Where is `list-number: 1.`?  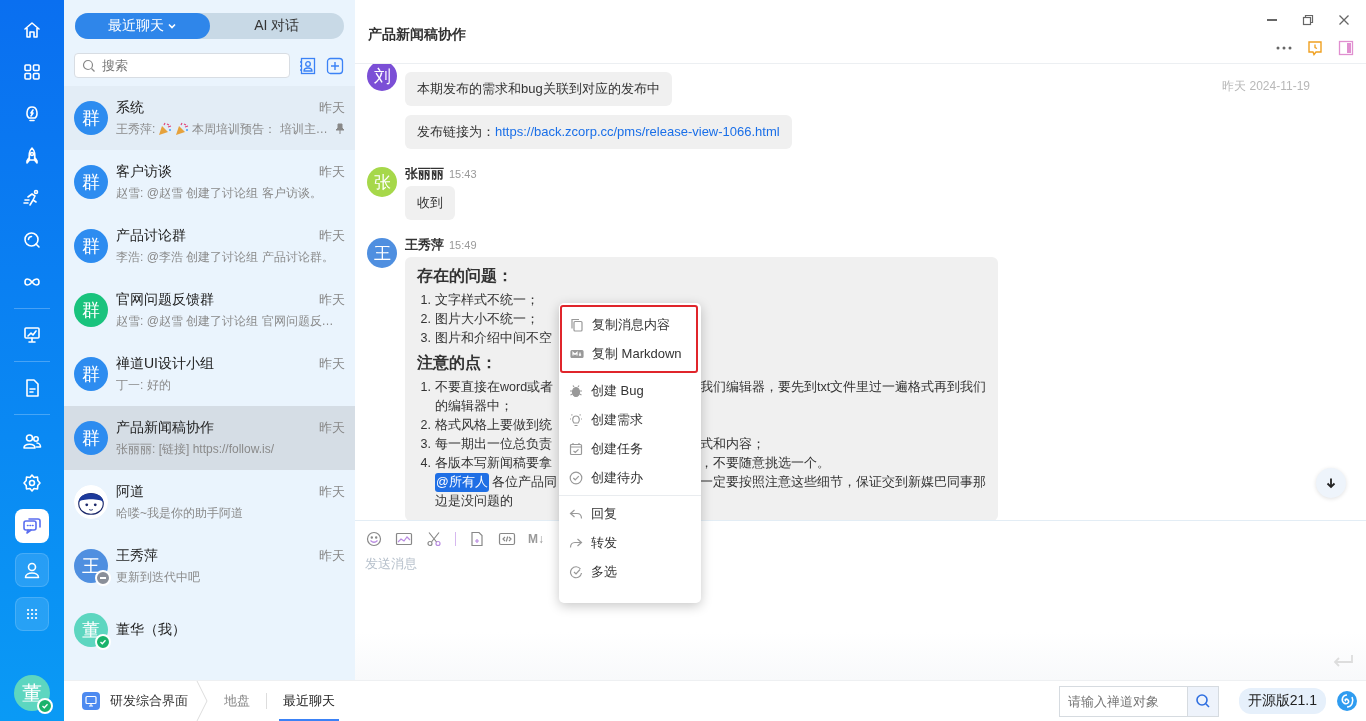
list-number: 1. is located at coordinates (425, 387).